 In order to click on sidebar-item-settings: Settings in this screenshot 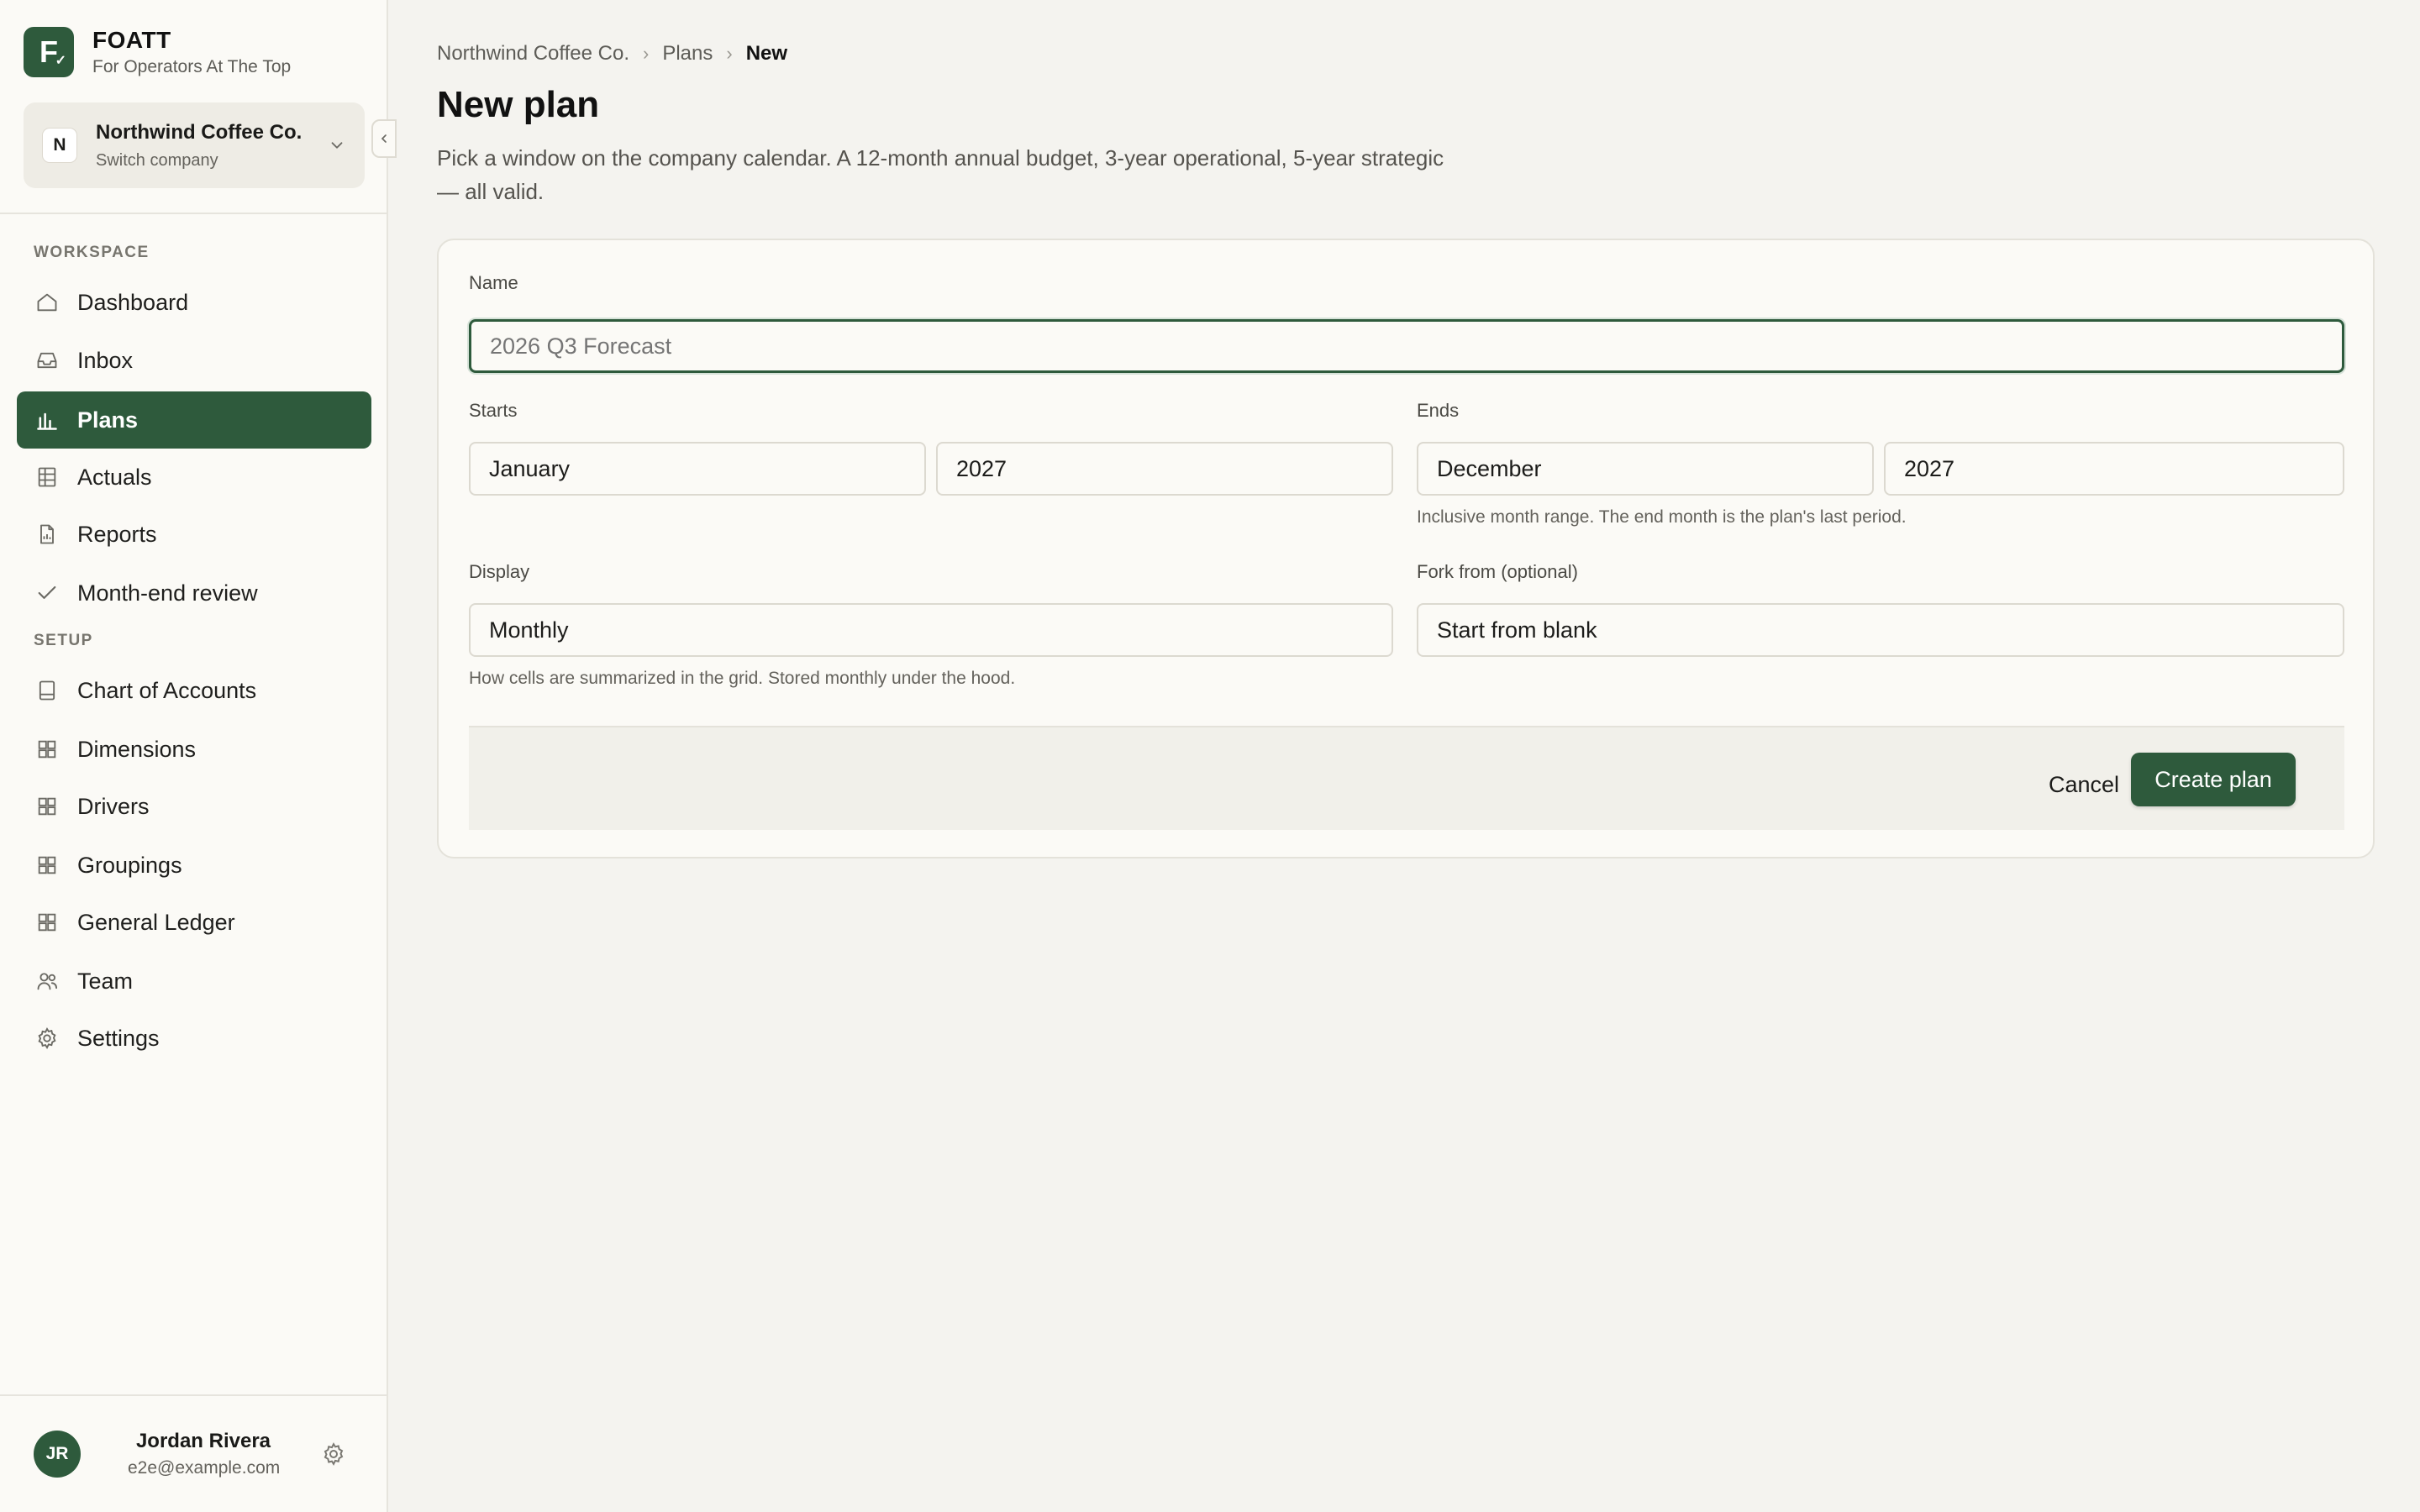, I will do `click(194, 1038)`.